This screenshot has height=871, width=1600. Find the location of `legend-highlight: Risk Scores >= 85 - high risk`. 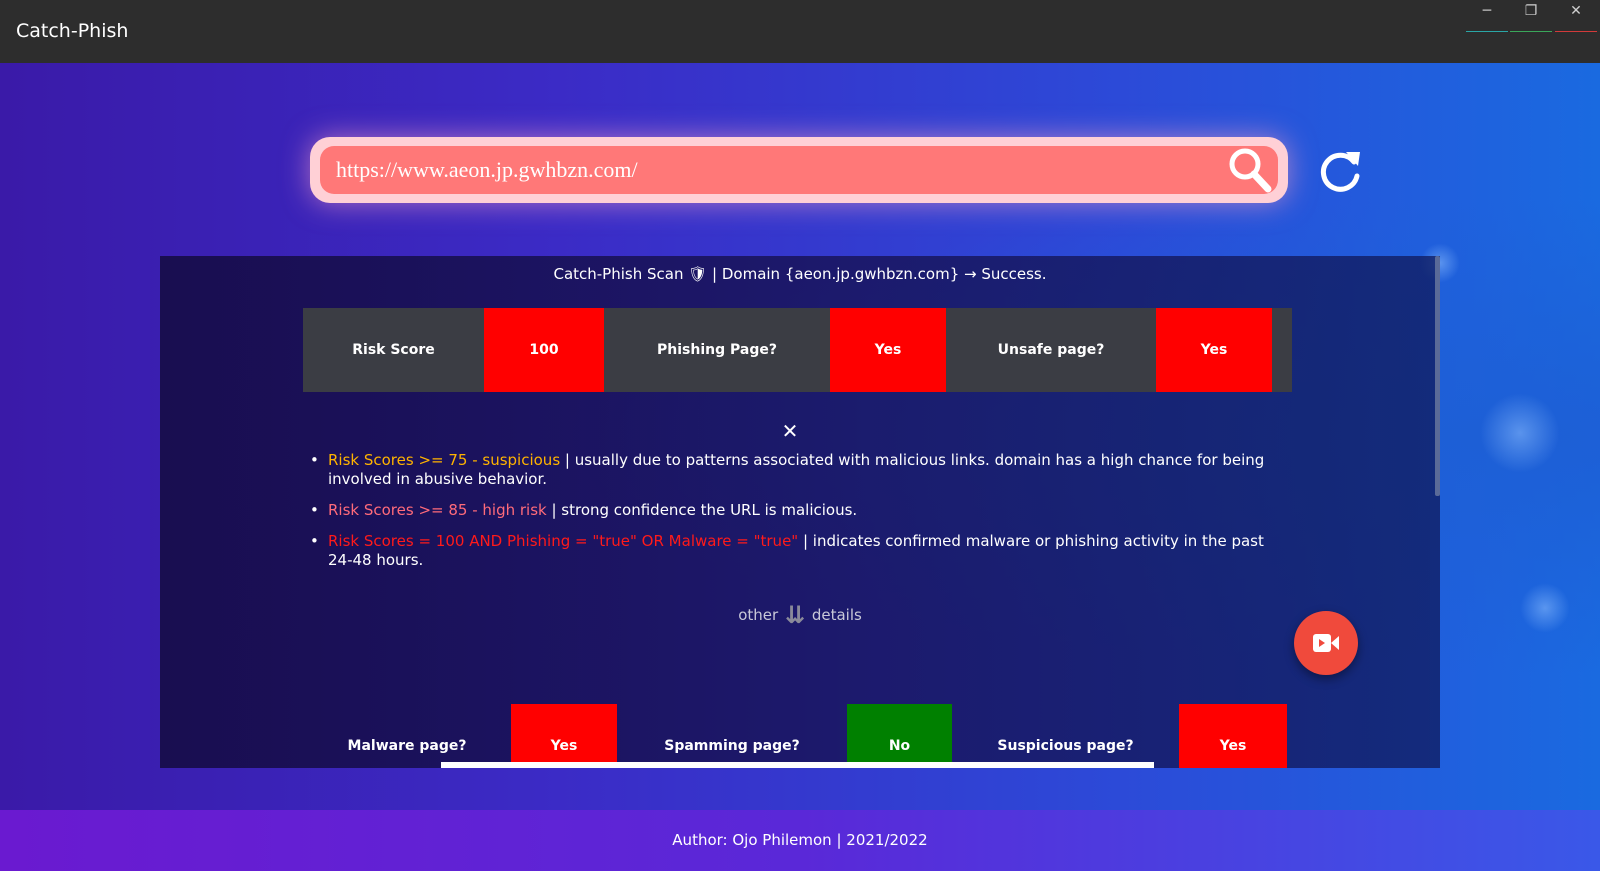

legend-highlight: Risk Scores >= 85 - high risk is located at coordinates (437, 510).